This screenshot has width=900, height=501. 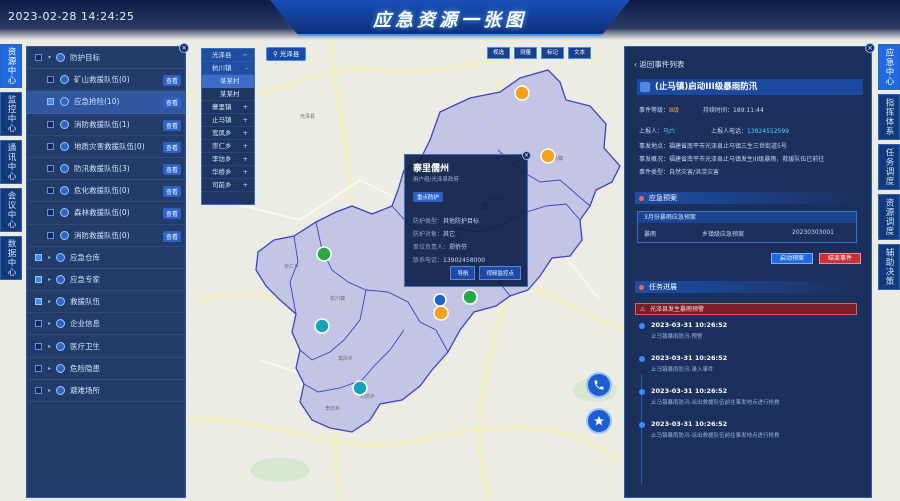 I want to click on end-event-button: 结束事件, so click(x=840, y=258).